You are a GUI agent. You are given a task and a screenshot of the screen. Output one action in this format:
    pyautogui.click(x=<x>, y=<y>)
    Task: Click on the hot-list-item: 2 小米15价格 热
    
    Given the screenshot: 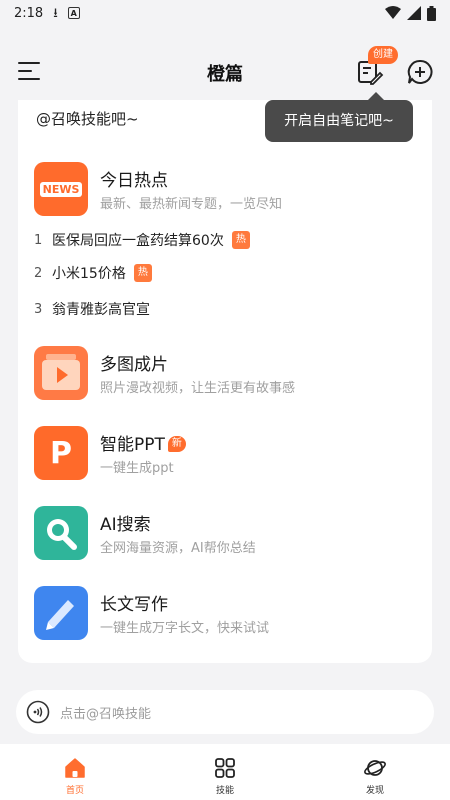 What is the action you would take?
    pyautogui.click(x=93, y=273)
    